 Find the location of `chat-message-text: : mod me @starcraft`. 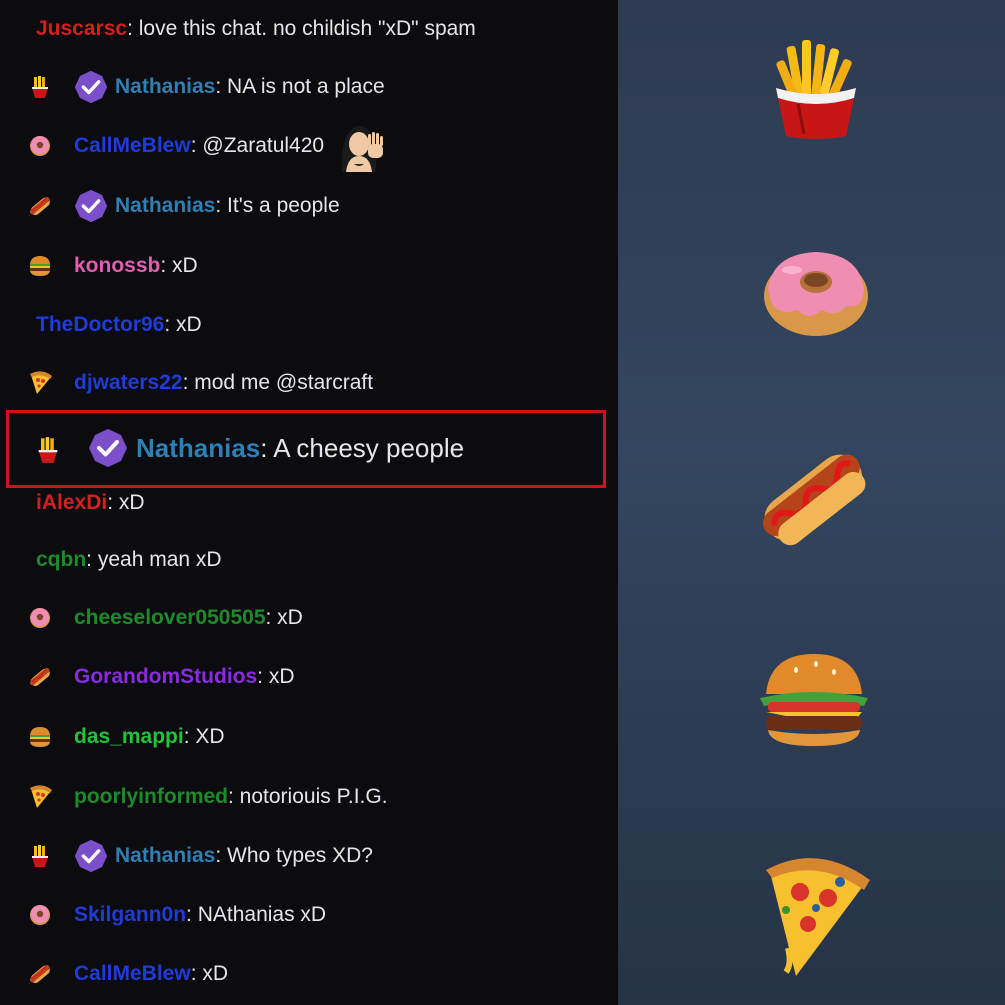

chat-message-text: : mod me @starcraft is located at coordinates (278, 382).